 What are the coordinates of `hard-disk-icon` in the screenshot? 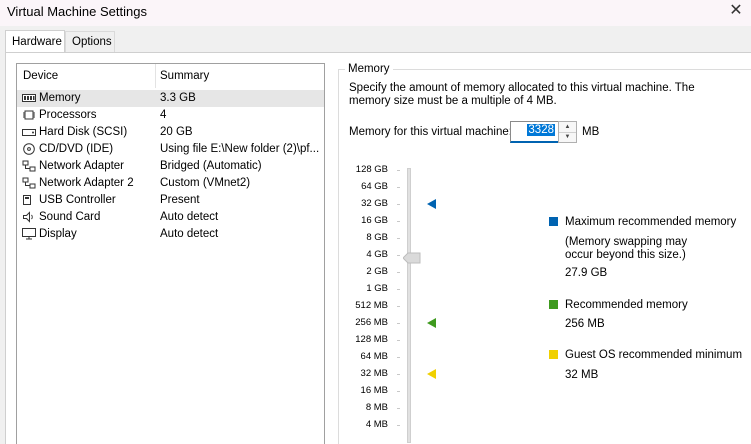 It's located at (29, 132).